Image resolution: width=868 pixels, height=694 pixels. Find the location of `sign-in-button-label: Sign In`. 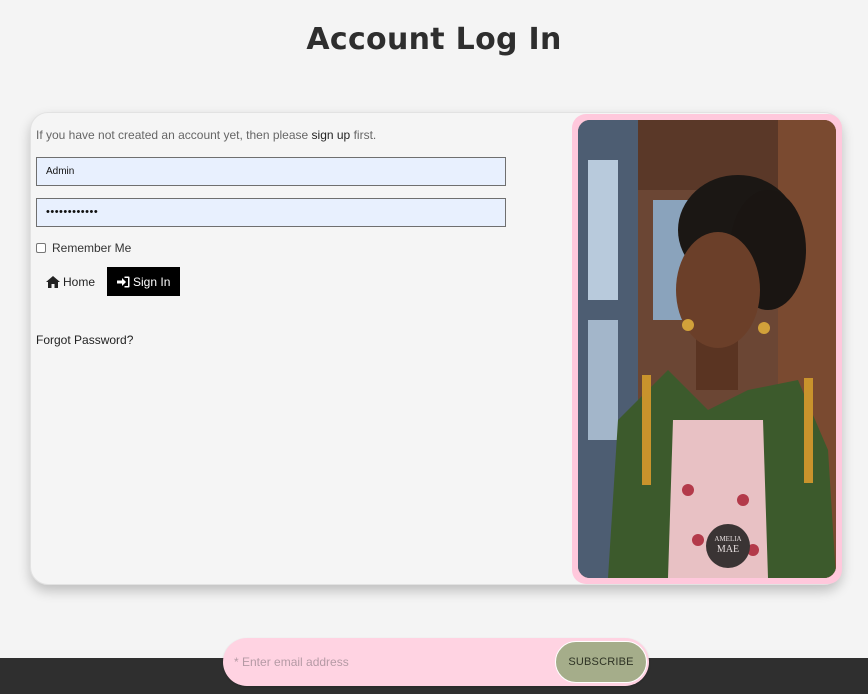

sign-in-button-label: Sign In is located at coordinates (152, 281).